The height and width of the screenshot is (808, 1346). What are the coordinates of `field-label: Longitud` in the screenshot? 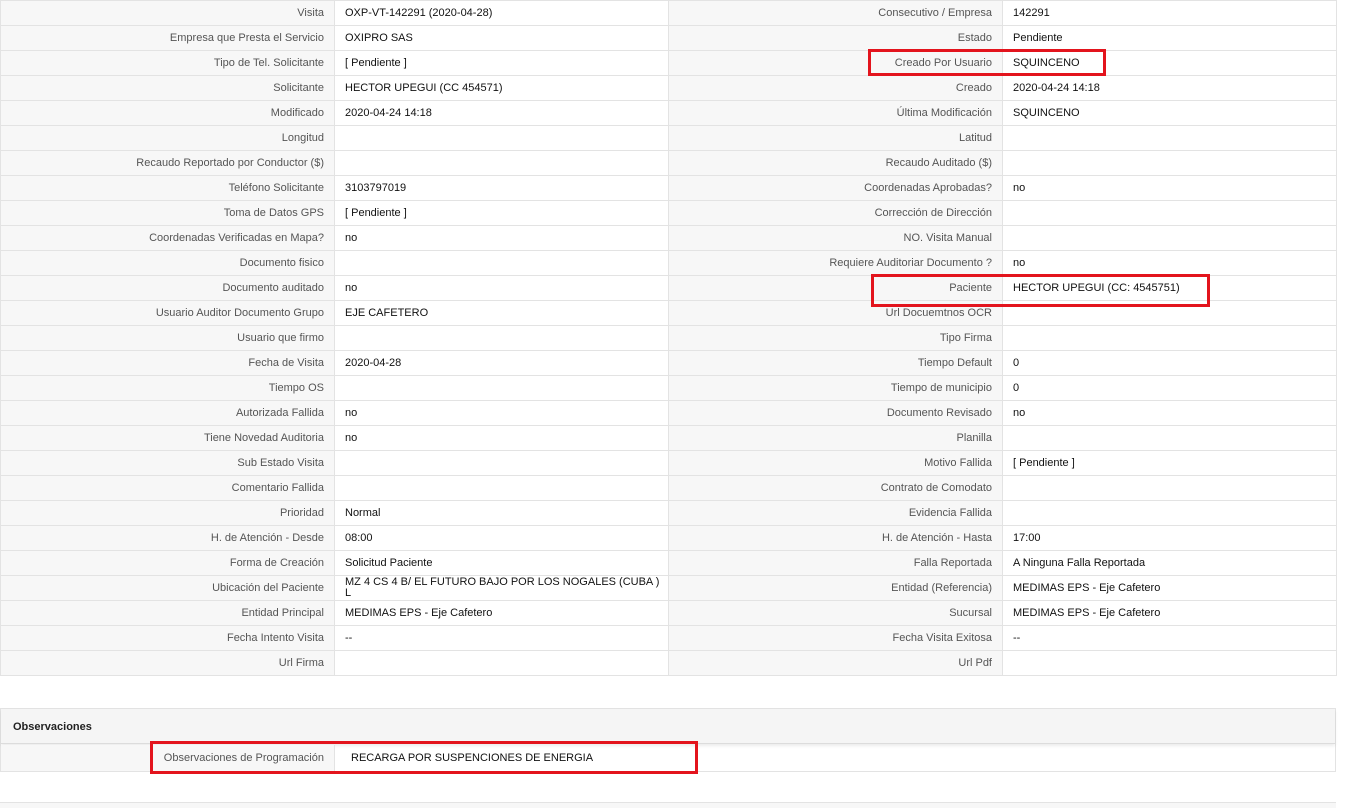 It's located at (167, 138).